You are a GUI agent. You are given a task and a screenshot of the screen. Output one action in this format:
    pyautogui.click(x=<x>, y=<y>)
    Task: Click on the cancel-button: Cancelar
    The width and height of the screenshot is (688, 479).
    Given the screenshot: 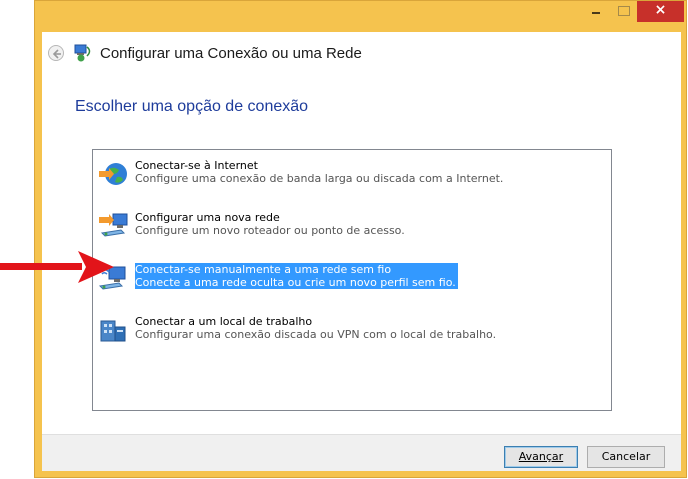 What is the action you would take?
    pyautogui.click(x=626, y=457)
    